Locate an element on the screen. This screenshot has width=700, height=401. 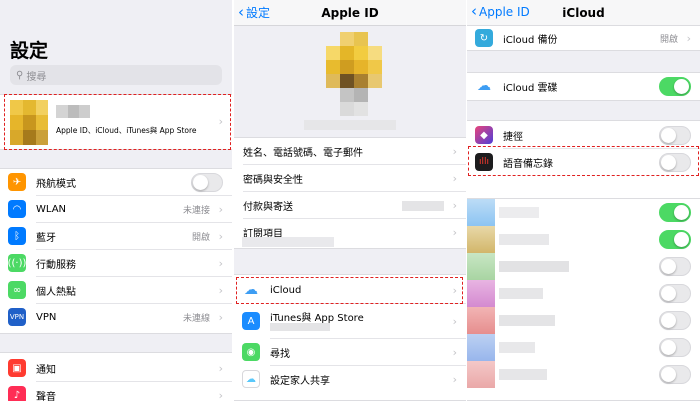
icloud-backup-group: ↻ iCloud 備份 開啟 › is located at coordinates (583, 38).